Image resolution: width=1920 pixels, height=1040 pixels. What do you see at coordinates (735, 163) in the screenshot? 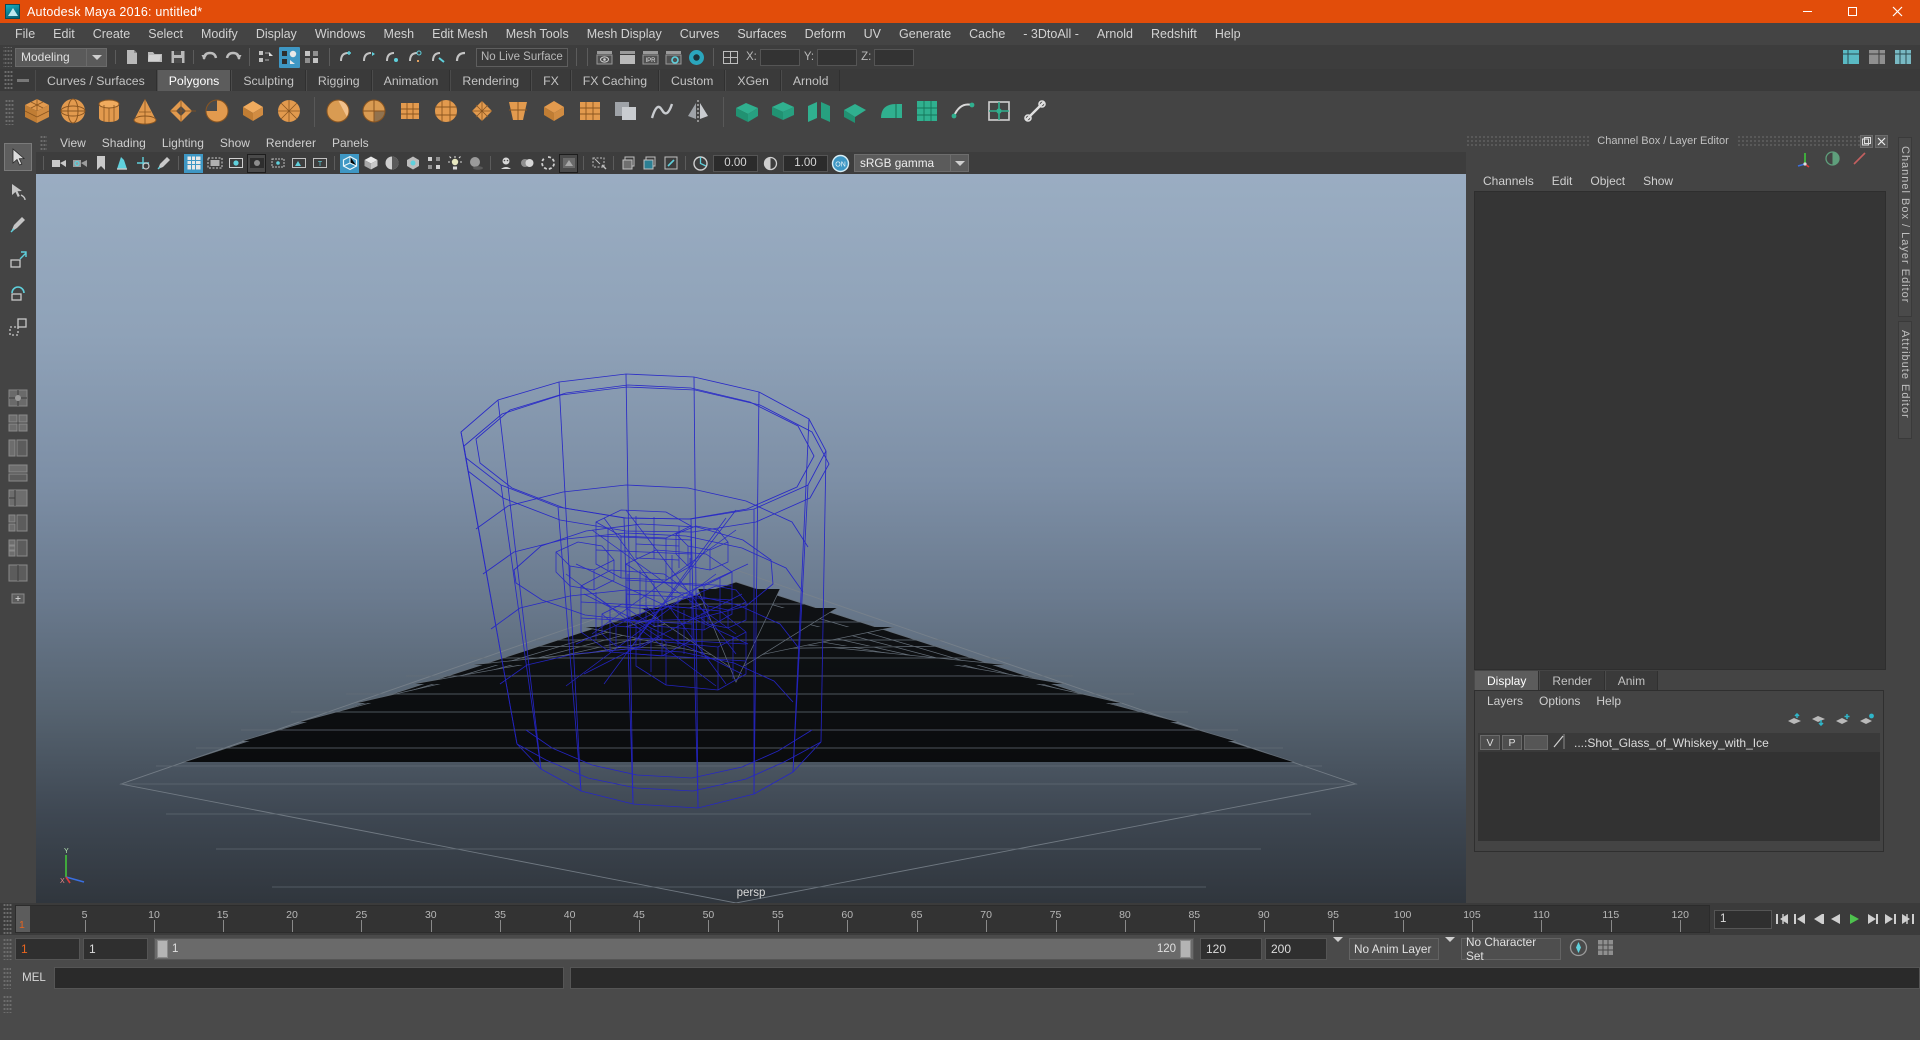
I see `exposure-value: 0.00` at bounding box center [735, 163].